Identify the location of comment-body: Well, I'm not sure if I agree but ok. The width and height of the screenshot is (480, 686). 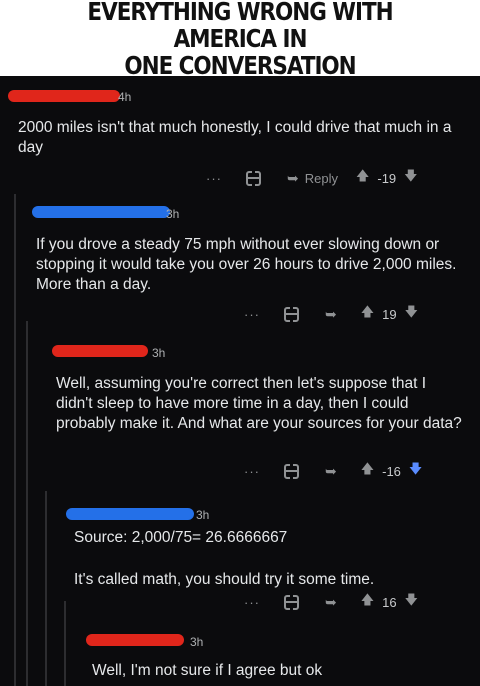
(282, 673).